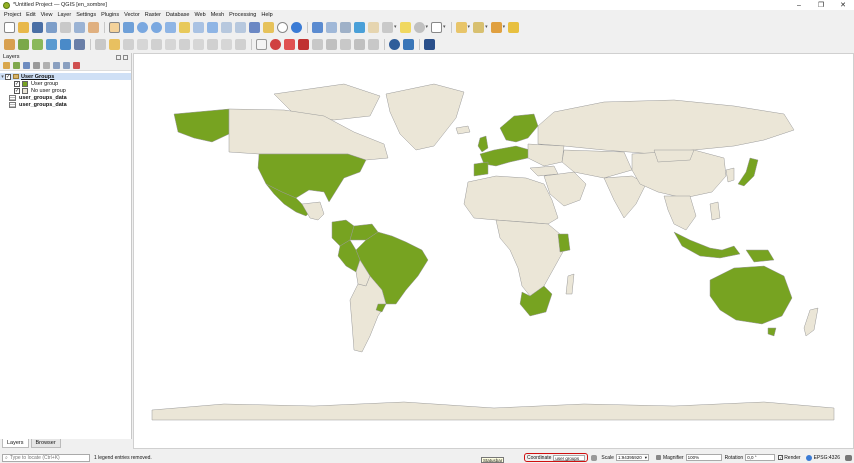  What do you see at coordinates (46, 65) in the screenshot?
I see `filter-expression-icon` at bounding box center [46, 65].